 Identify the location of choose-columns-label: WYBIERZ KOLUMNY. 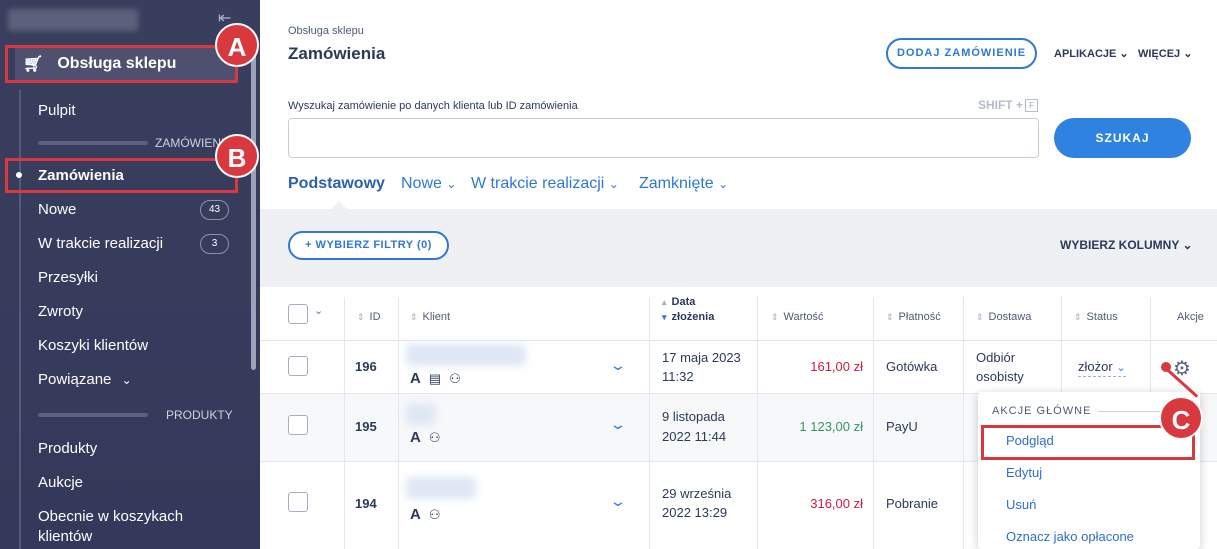
(1120, 245).